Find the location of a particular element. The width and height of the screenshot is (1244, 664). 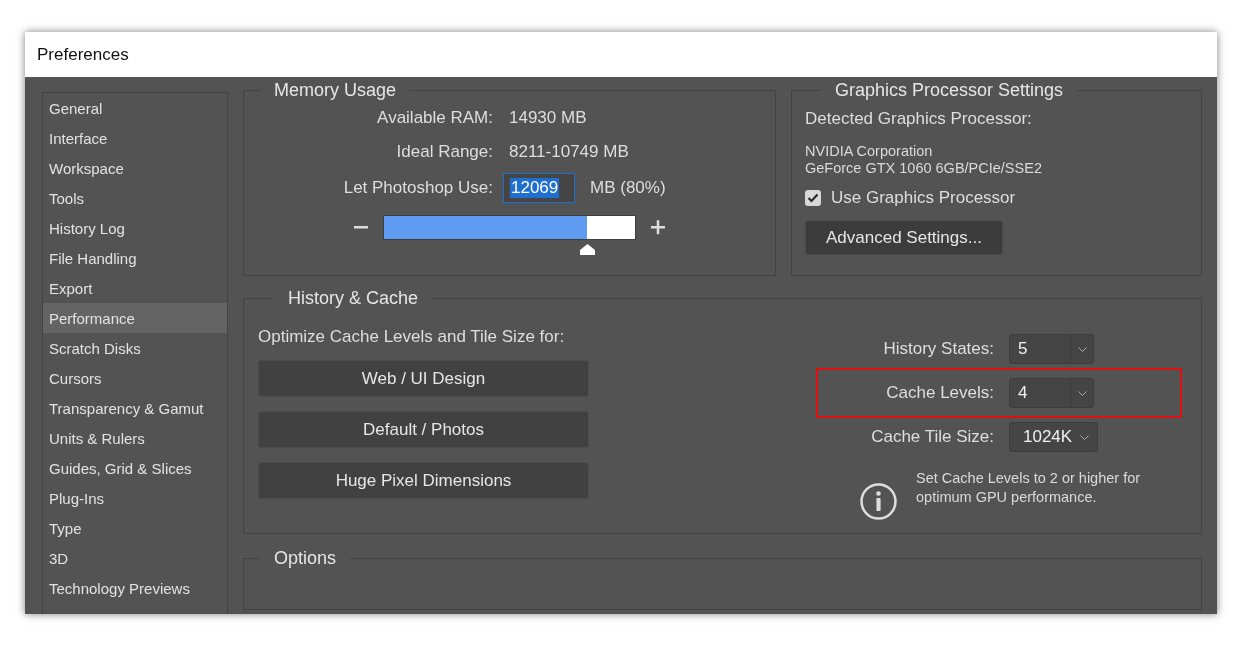

group-title: History & Cache is located at coordinates (353, 298).